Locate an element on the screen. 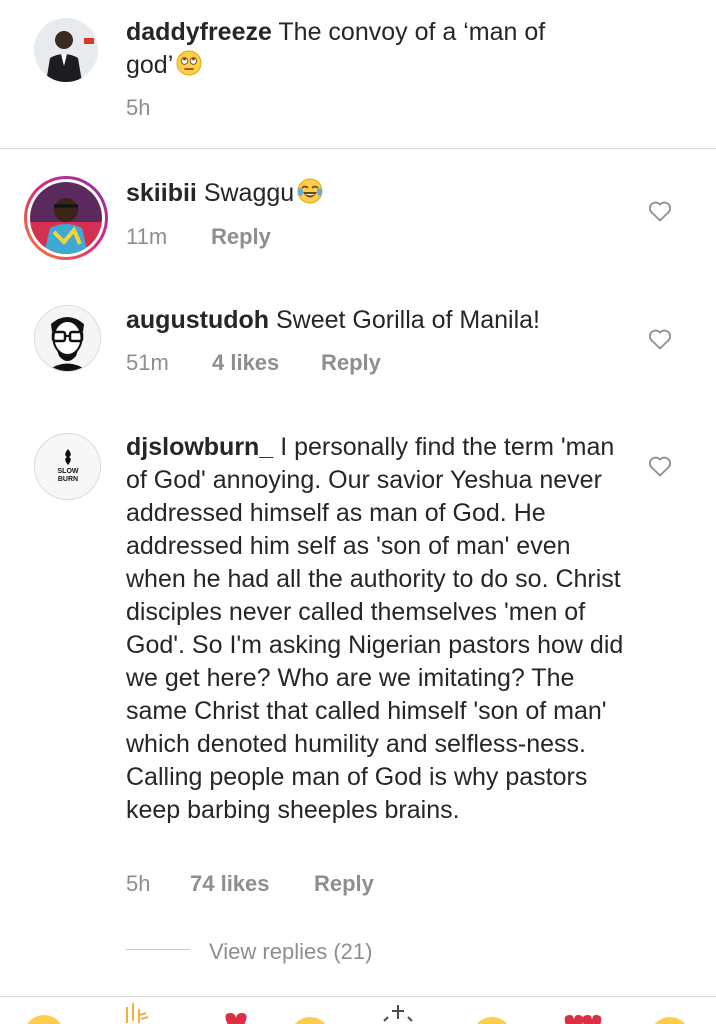  view-replies-button: View replies (21) is located at coordinates (290, 952).